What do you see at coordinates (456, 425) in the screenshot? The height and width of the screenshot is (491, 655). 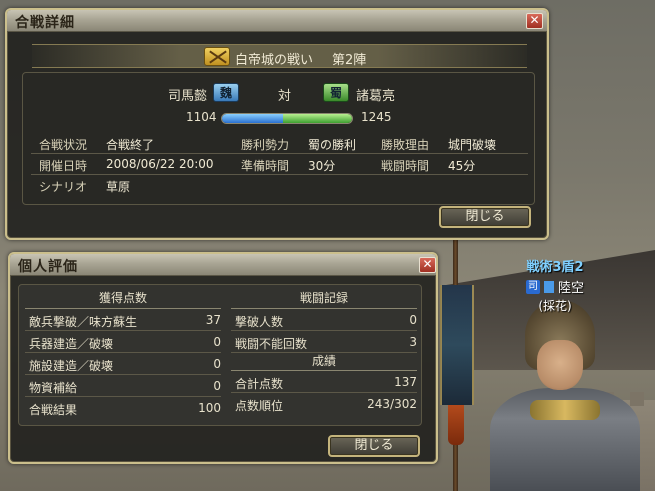 I see `banner-tassel` at bounding box center [456, 425].